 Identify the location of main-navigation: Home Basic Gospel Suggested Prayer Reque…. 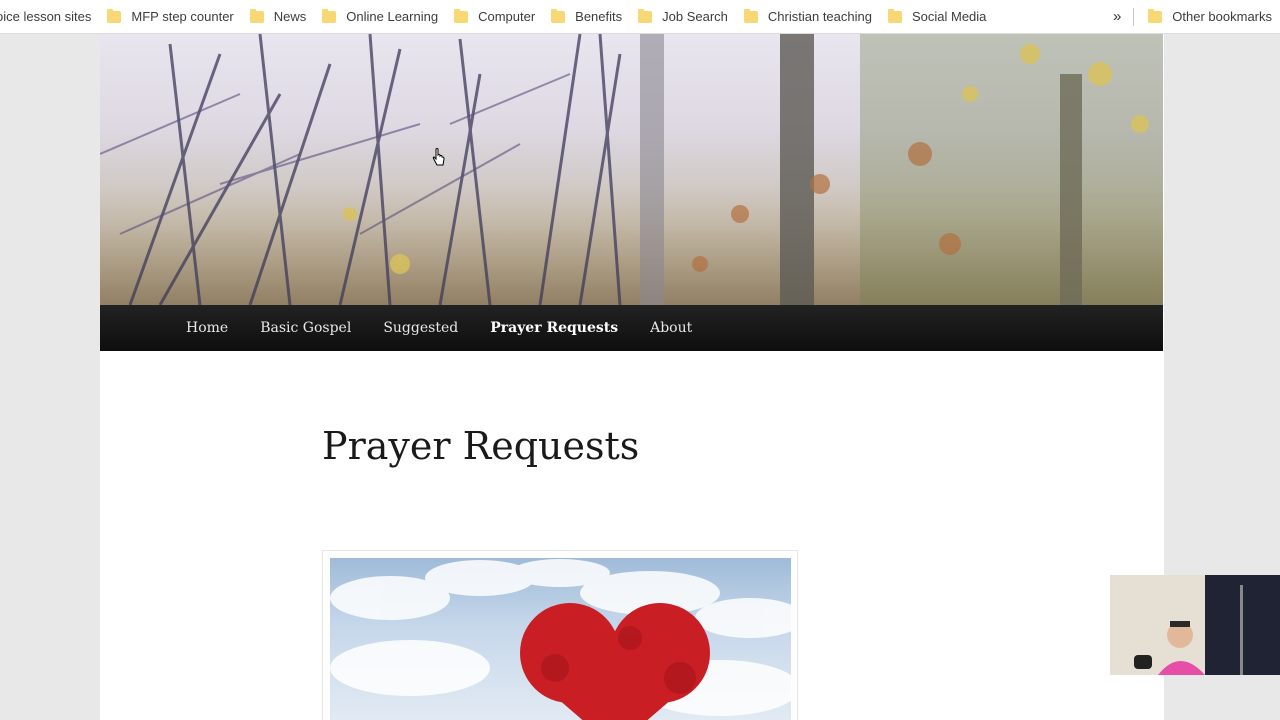
(631, 328).